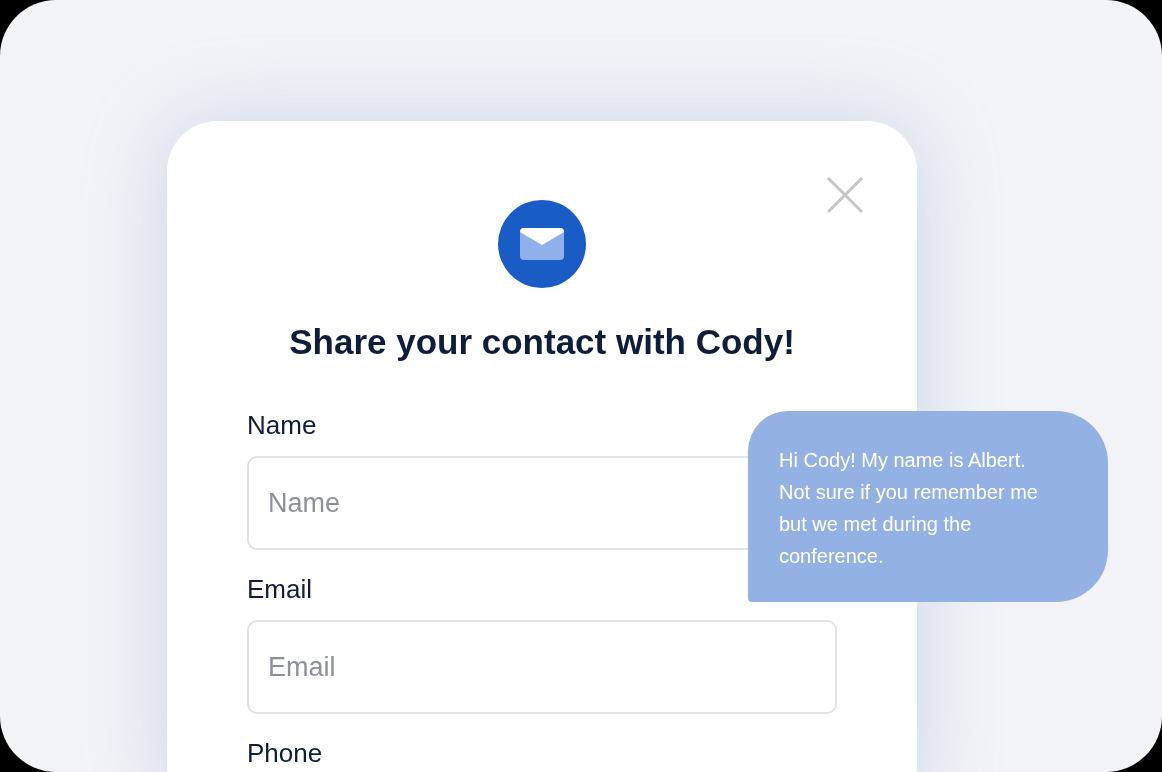 The height and width of the screenshot is (772, 1162). Describe the element at coordinates (285, 753) in the screenshot. I see `field-label: Phone` at that location.